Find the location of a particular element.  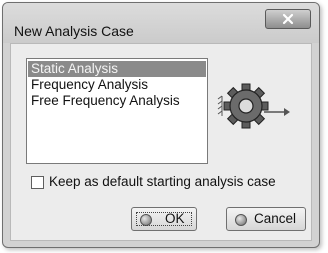

ok-icon is located at coordinates (146, 220).